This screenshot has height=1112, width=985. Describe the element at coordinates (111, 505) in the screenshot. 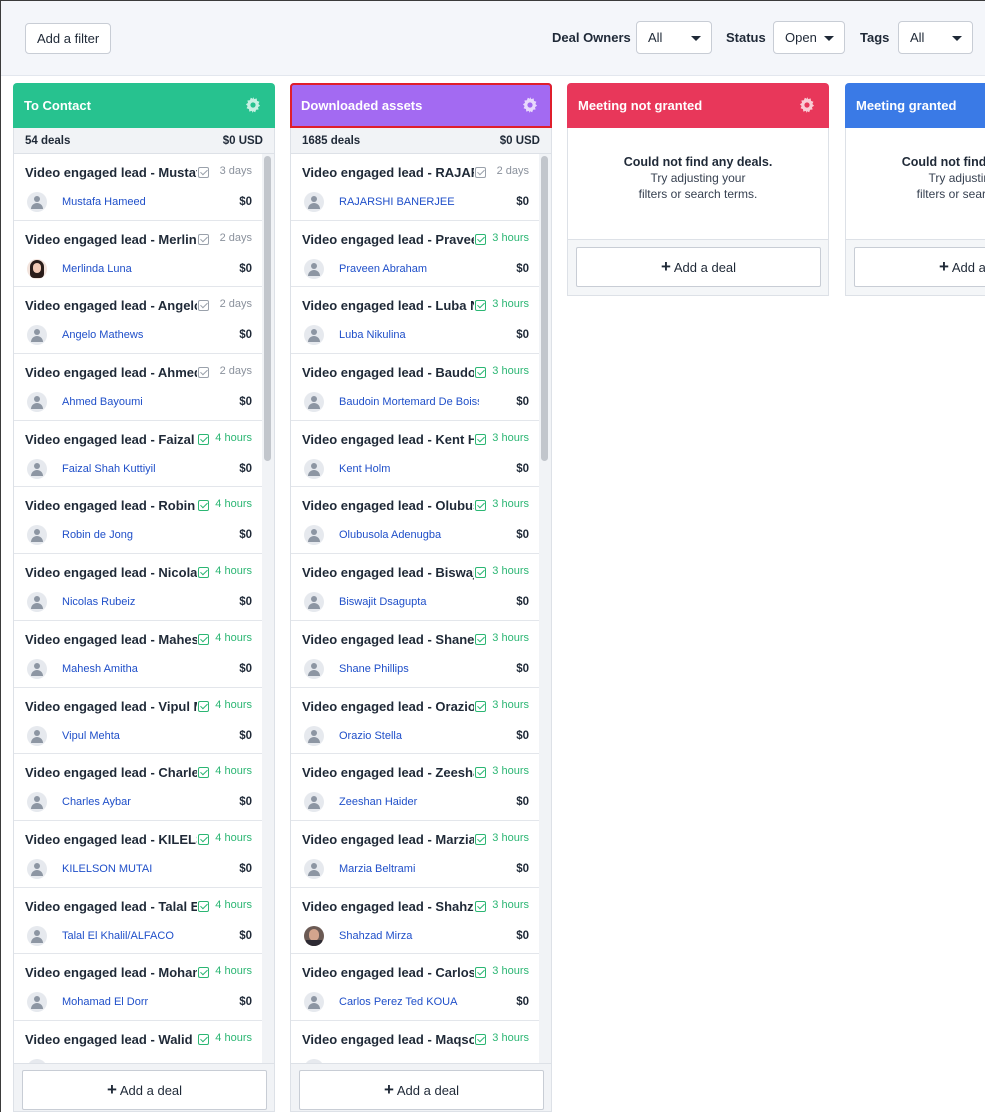

I see `deal-title: Video engaged lead - Robin de Jong` at that location.